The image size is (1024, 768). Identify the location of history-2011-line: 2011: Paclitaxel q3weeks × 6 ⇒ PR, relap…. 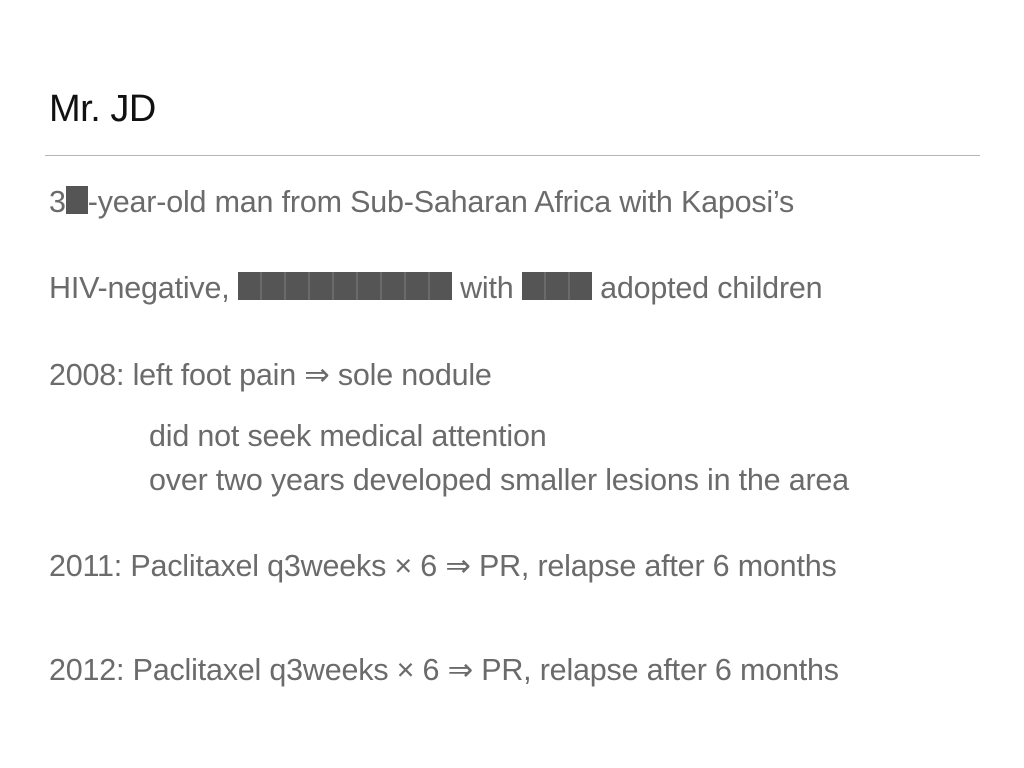
(443, 566).